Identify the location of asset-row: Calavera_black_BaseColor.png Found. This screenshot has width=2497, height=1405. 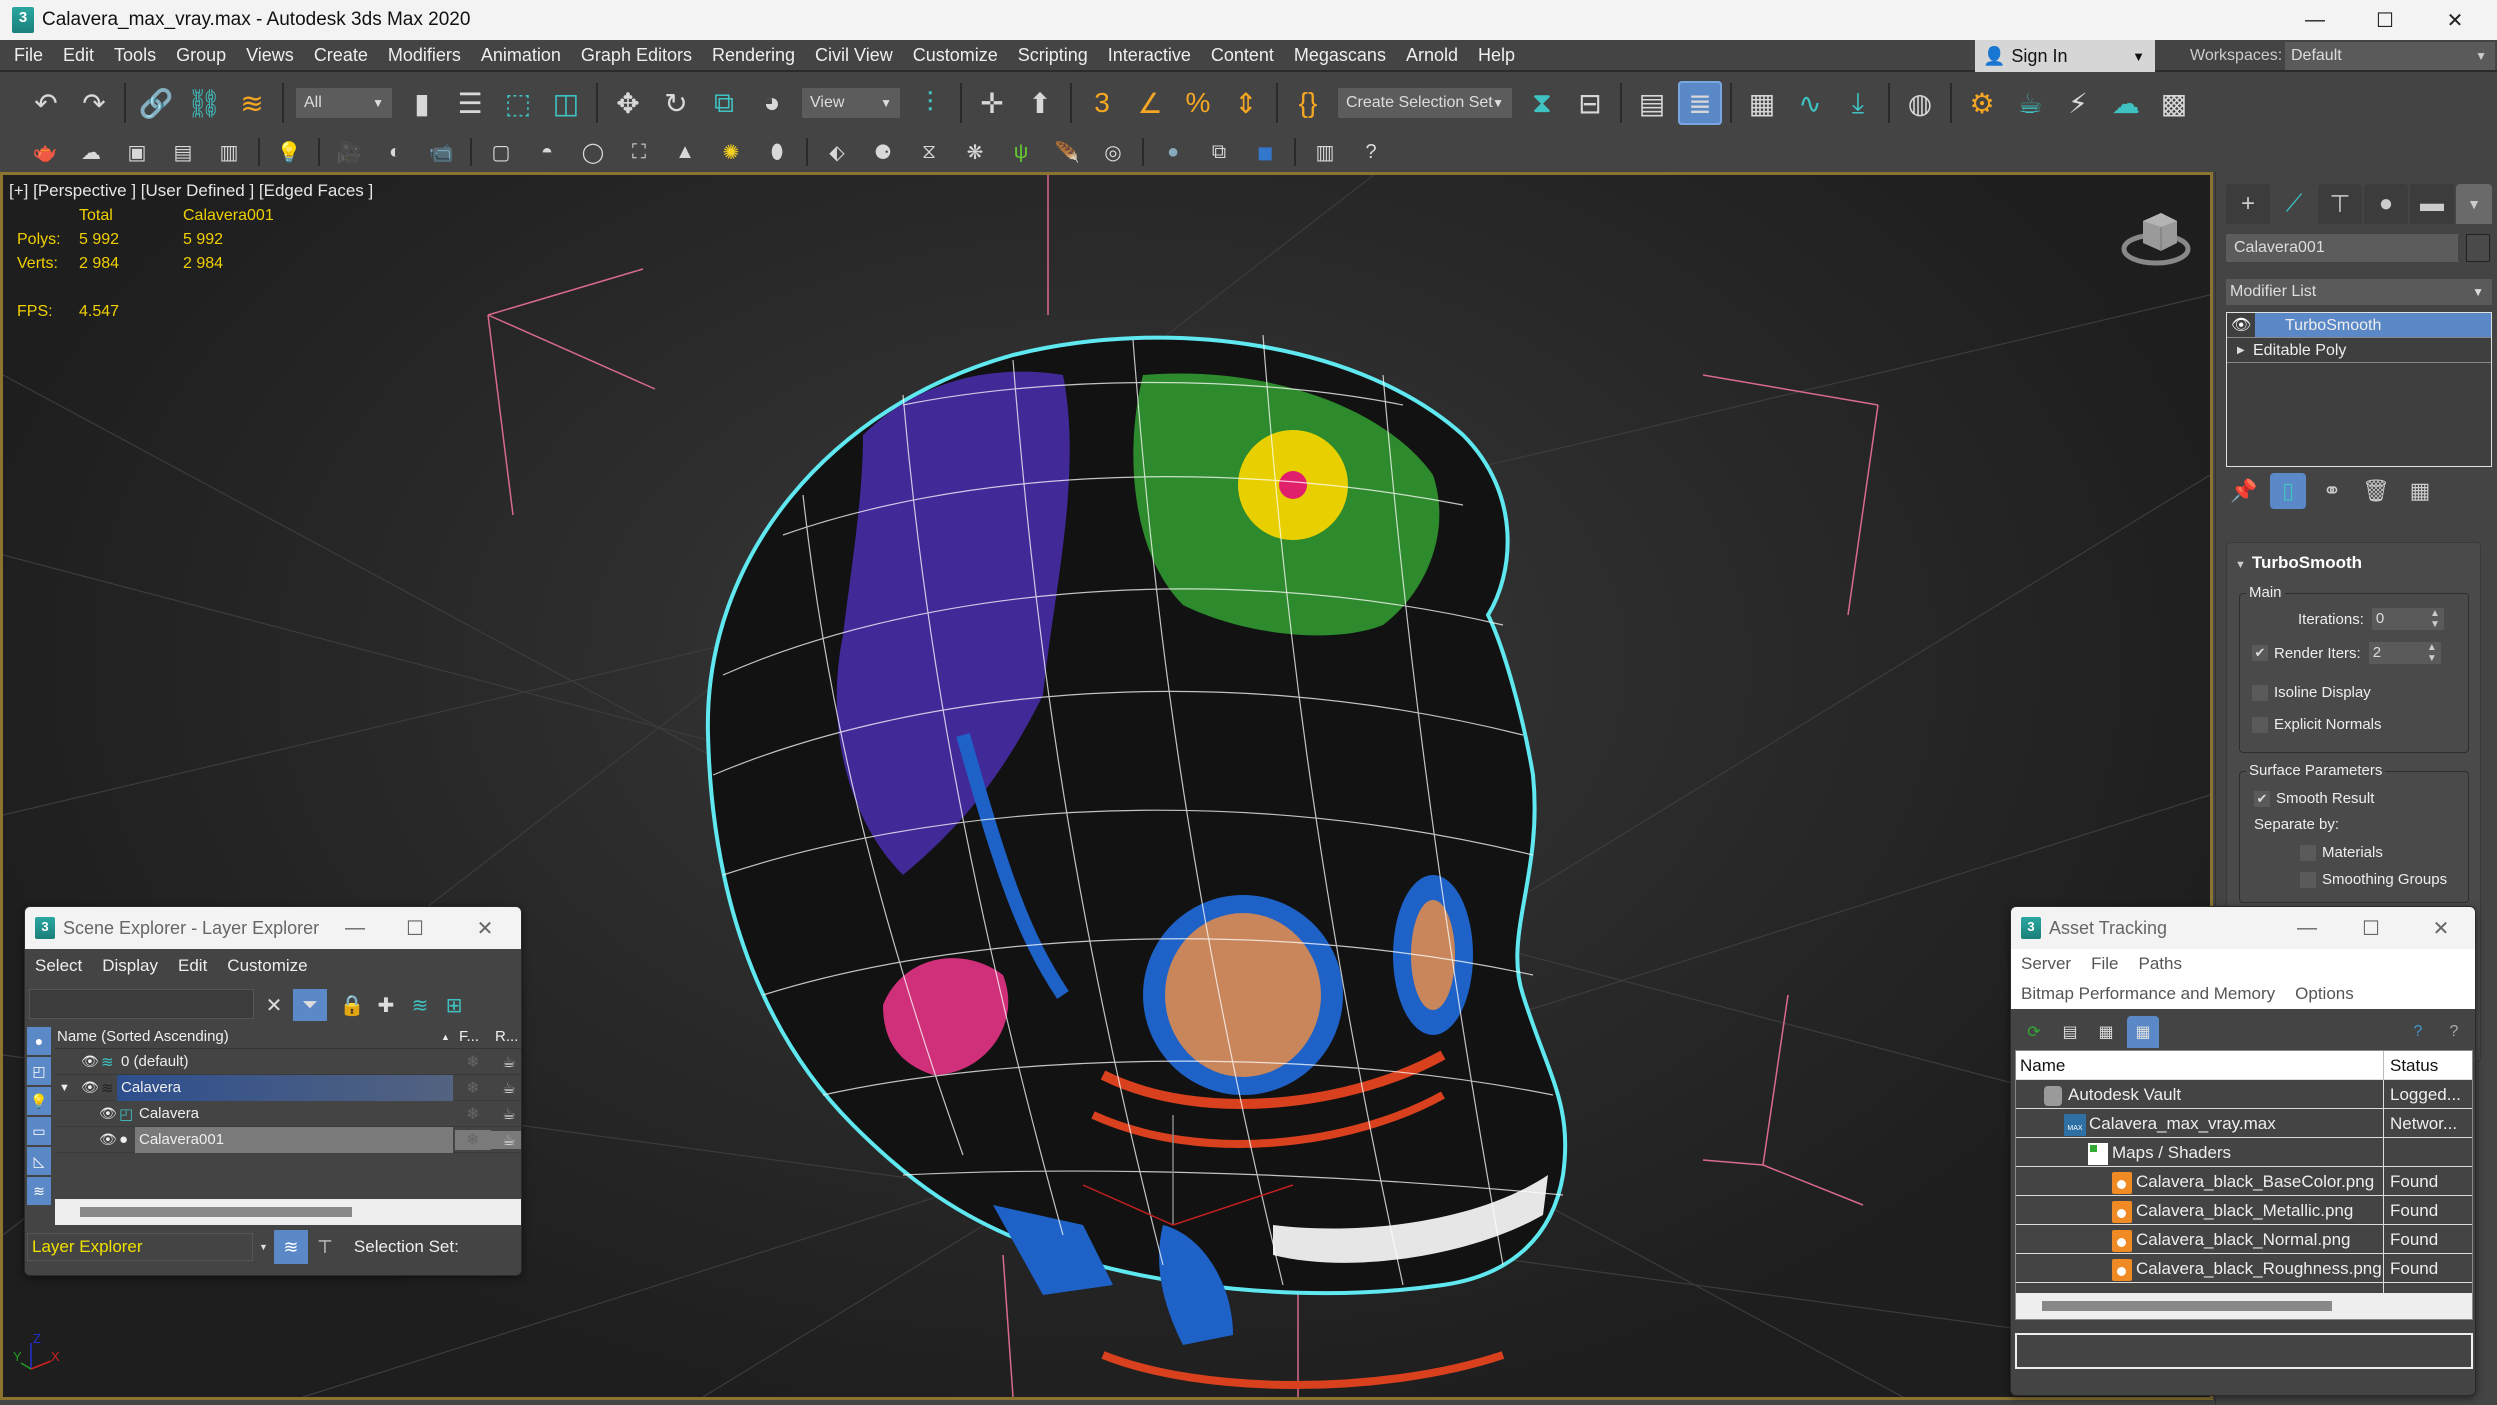
(2244, 1181).